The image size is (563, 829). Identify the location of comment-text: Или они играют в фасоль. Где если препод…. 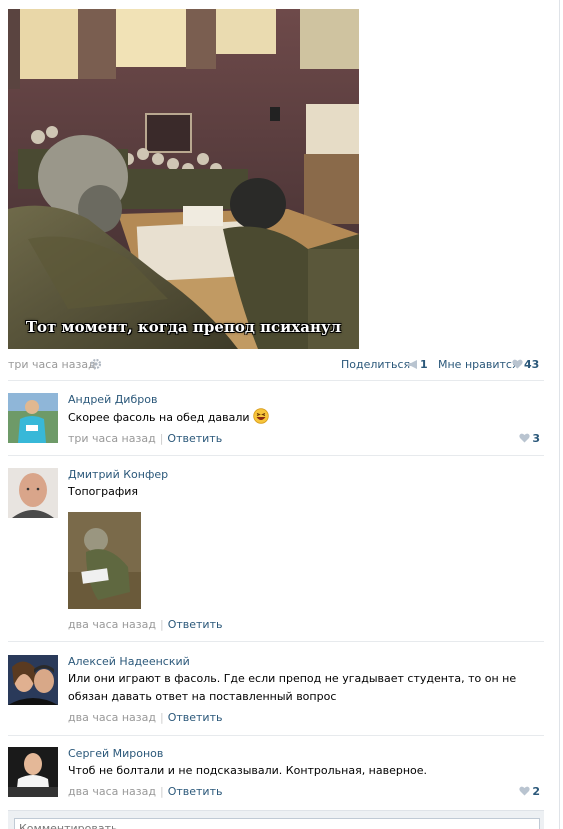
(292, 687).